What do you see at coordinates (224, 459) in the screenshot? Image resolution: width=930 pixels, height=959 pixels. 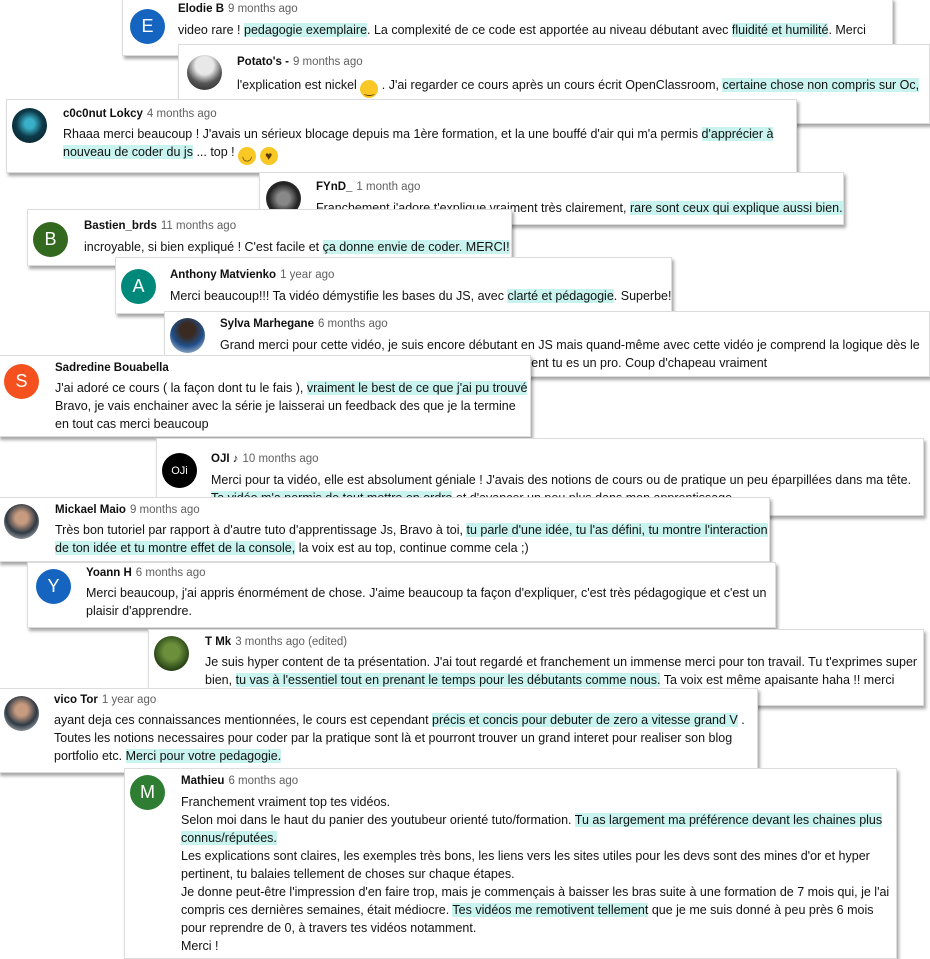 I see `author-name: OJI ♪` at bounding box center [224, 459].